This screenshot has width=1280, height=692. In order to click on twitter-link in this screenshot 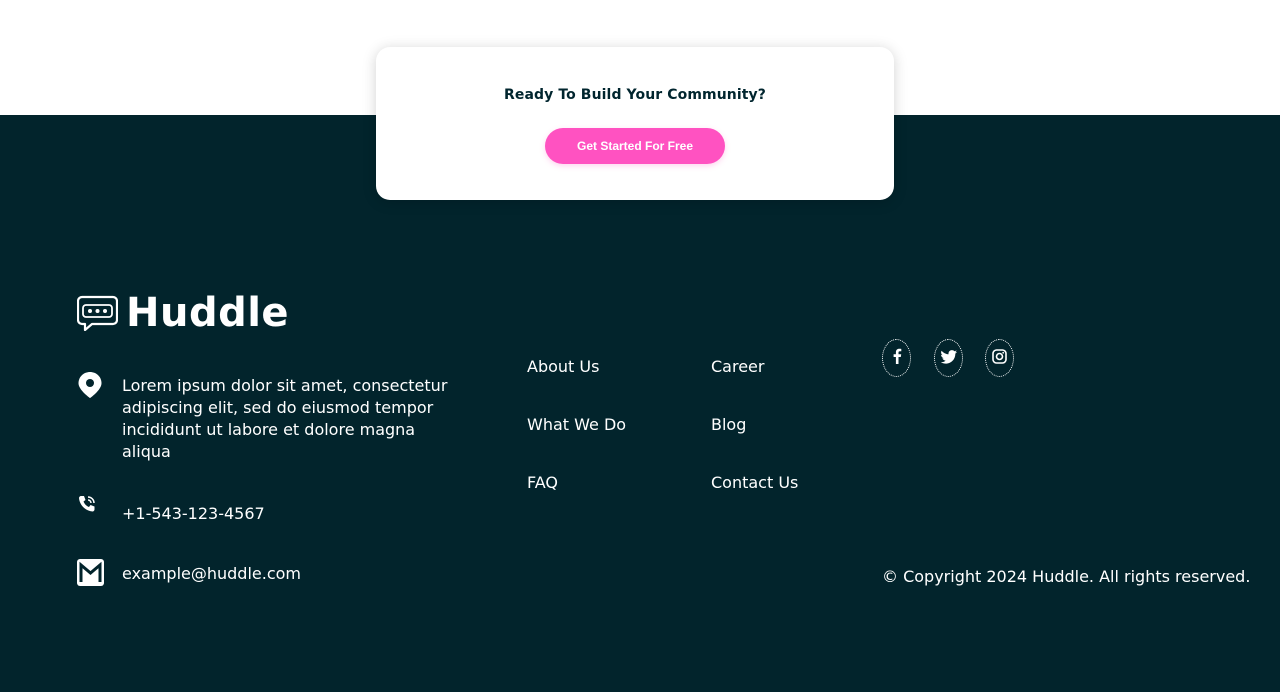, I will do `click(948, 358)`.